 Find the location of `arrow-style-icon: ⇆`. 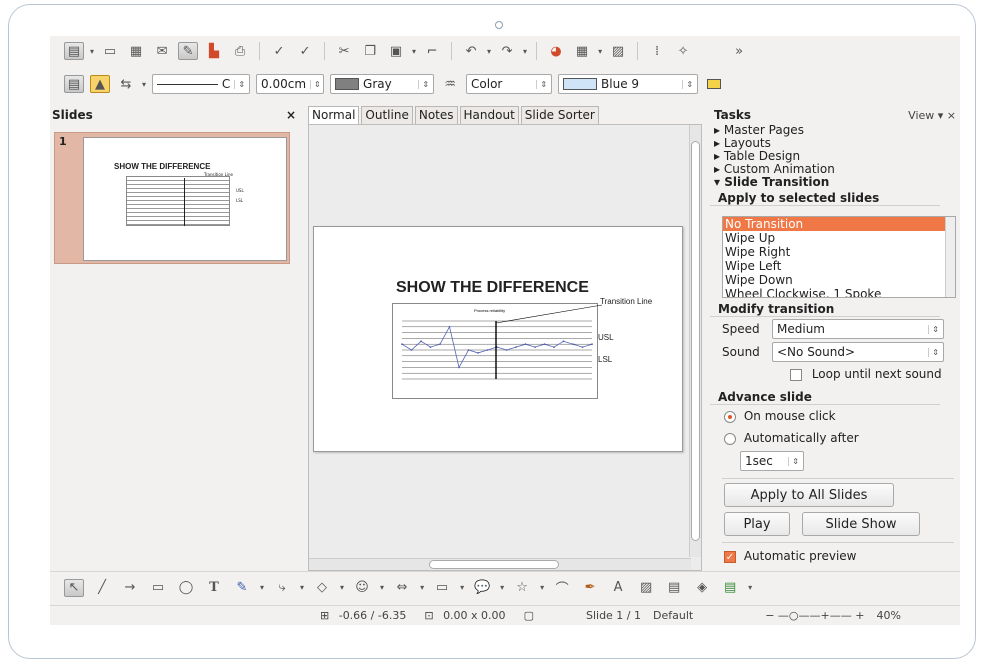

arrow-style-icon: ⇆ is located at coordinates (126, 84).